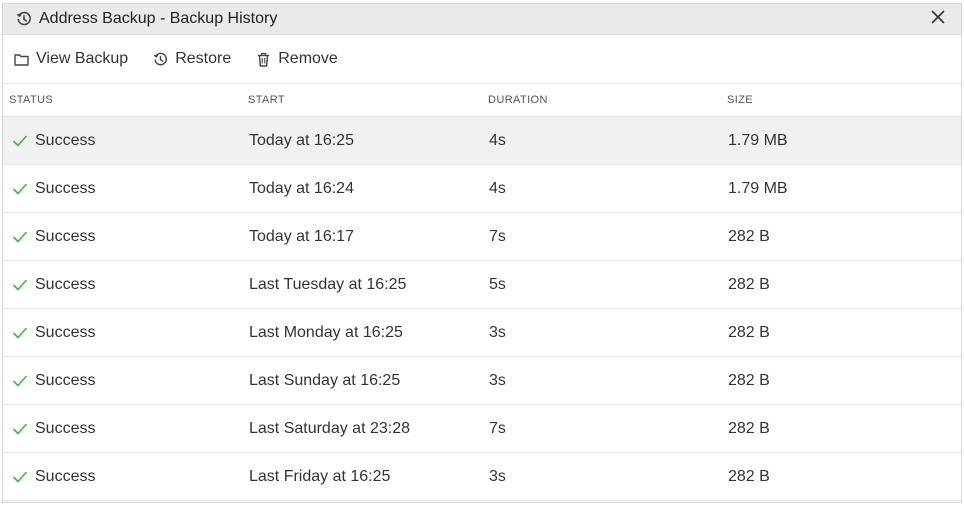  I want to click on toolbar: View Backup Restore Remove, so click(482, 59).